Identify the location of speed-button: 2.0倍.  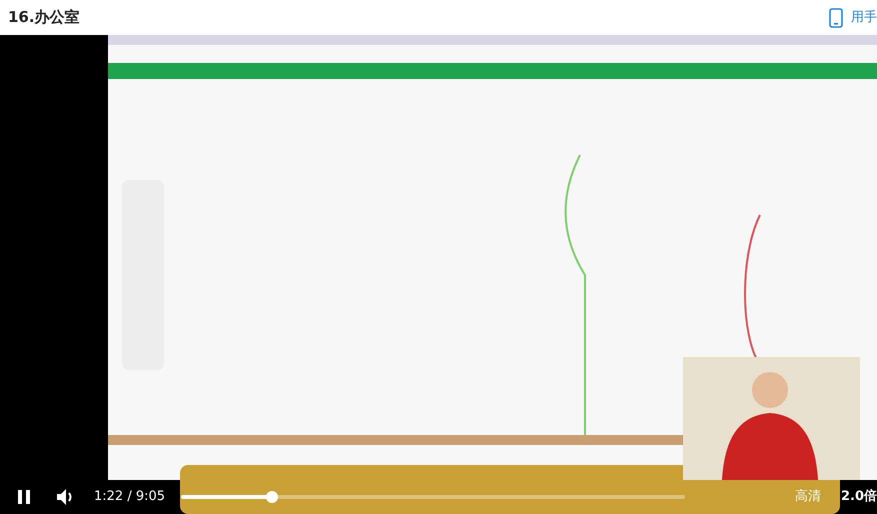
(858, 497).